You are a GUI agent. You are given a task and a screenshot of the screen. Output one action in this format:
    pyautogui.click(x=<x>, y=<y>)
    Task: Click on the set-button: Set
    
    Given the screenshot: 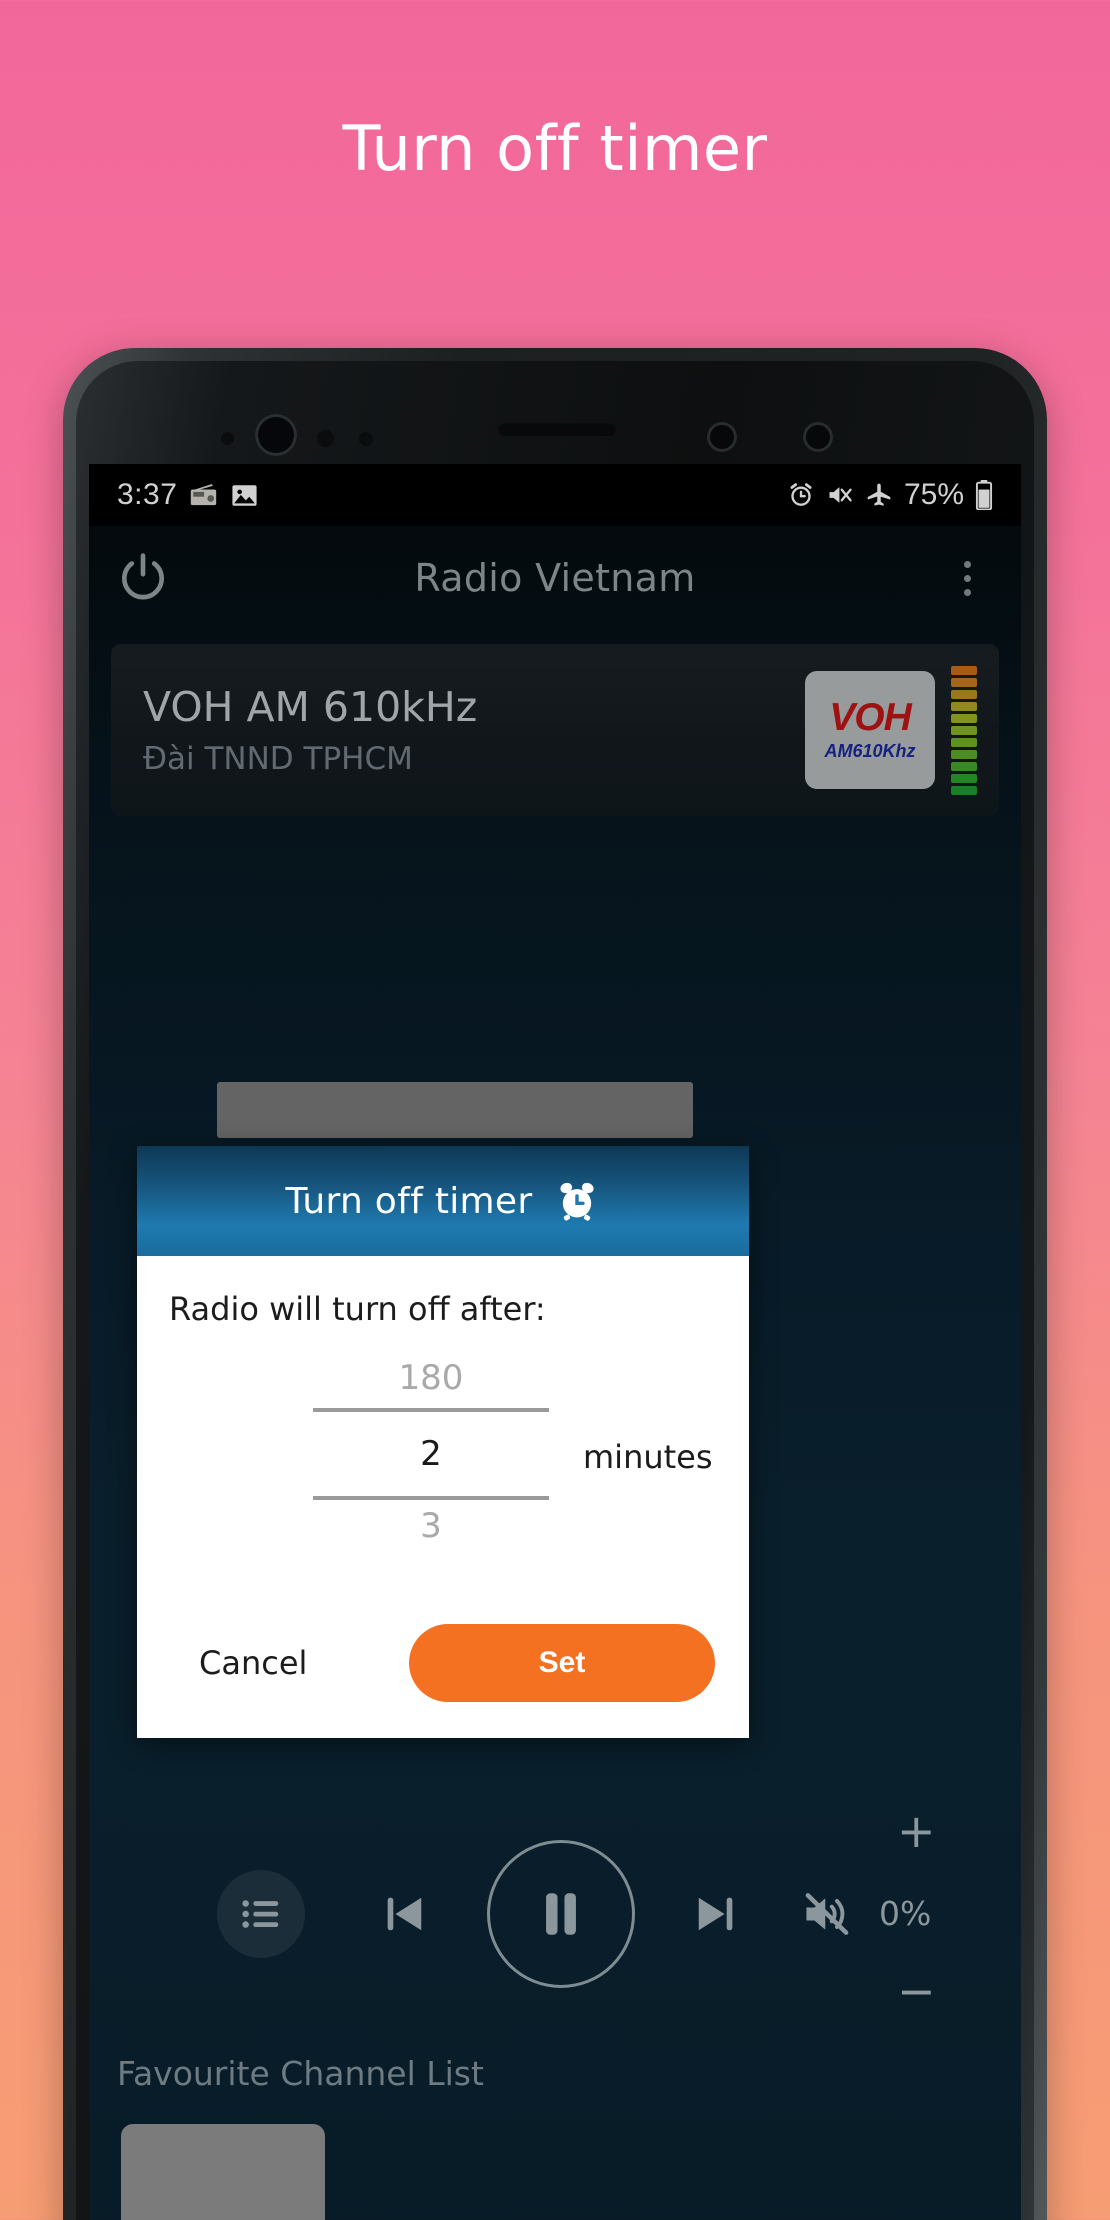 What is the action you would take?
    pyautogui.click(x=562, y=1663)
    